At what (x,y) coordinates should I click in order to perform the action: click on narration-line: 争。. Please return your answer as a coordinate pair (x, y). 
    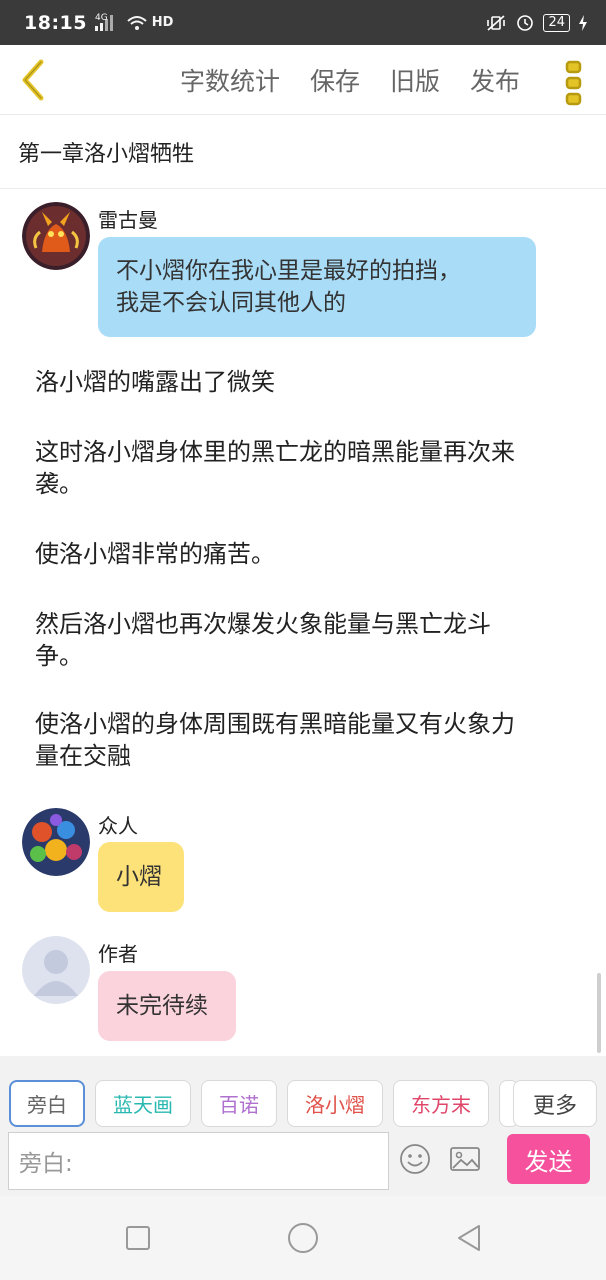
    Looking at the image, I should click on (59, 656).